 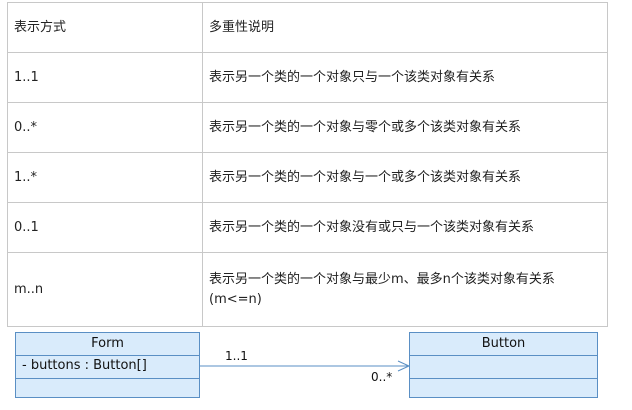 What do you see at coordinates (107, 344) in the screenshot?
I see `form-class-name: Form` at bounding box center [107, 344].